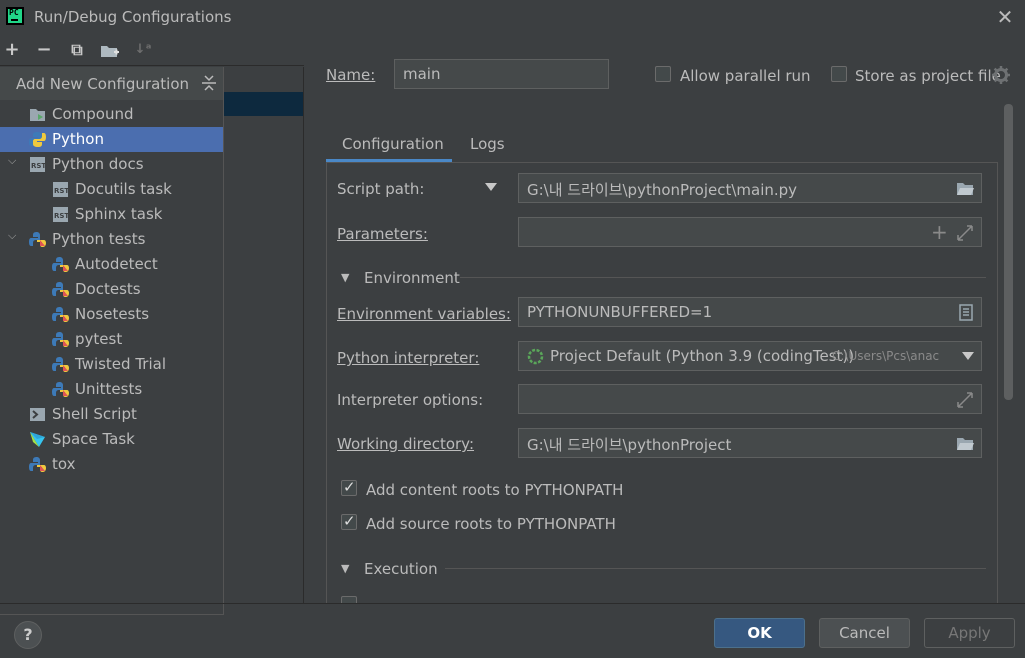 This screenshot has height=658, width=1025. Describe the element at coordinates (501, 74) in the screenshot. I see `name-field: main` at that location.